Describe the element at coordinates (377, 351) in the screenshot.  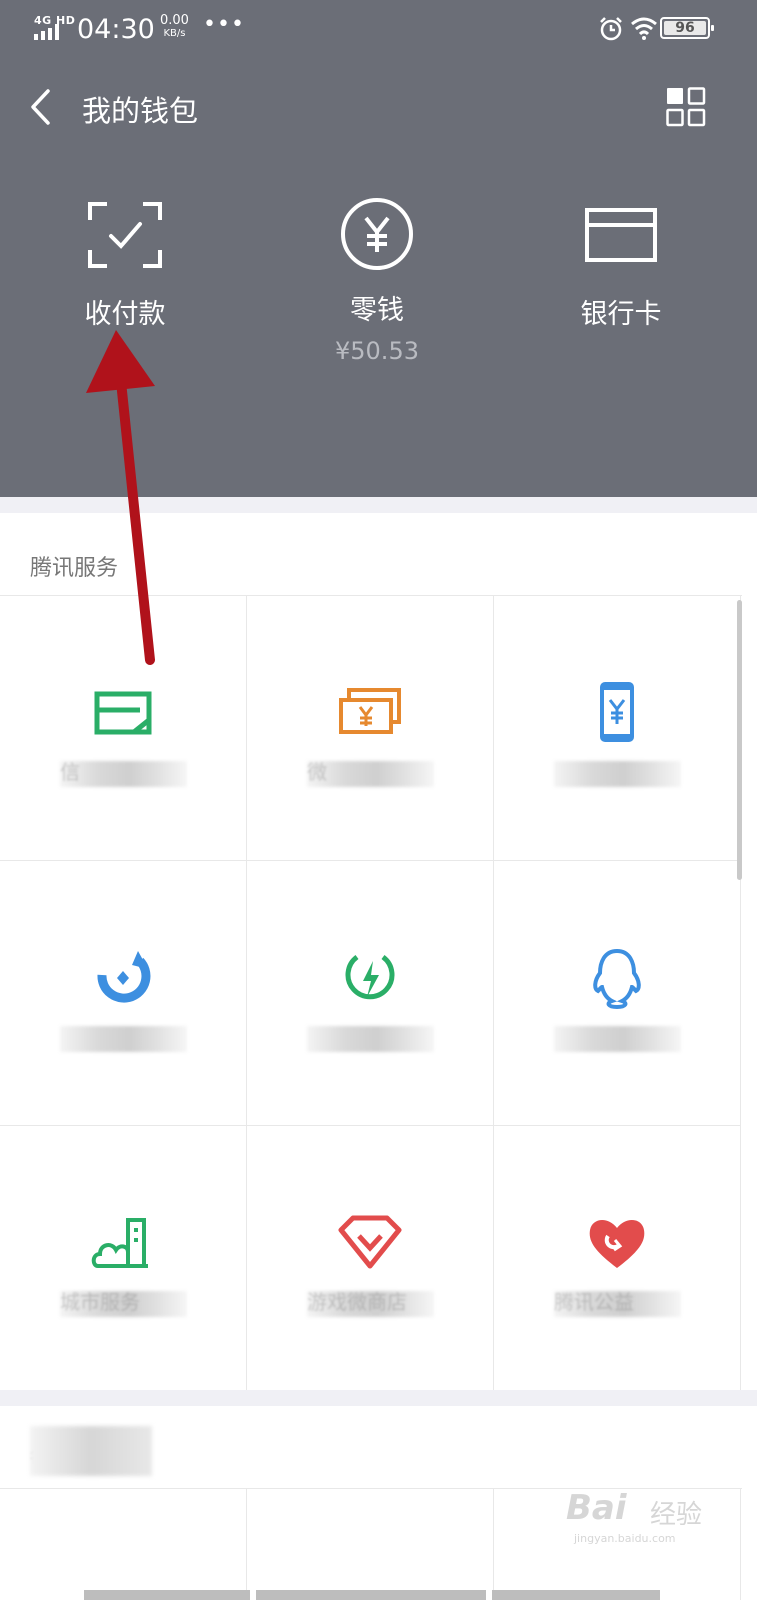
I see `change-amount: ¥50.53` at that location.